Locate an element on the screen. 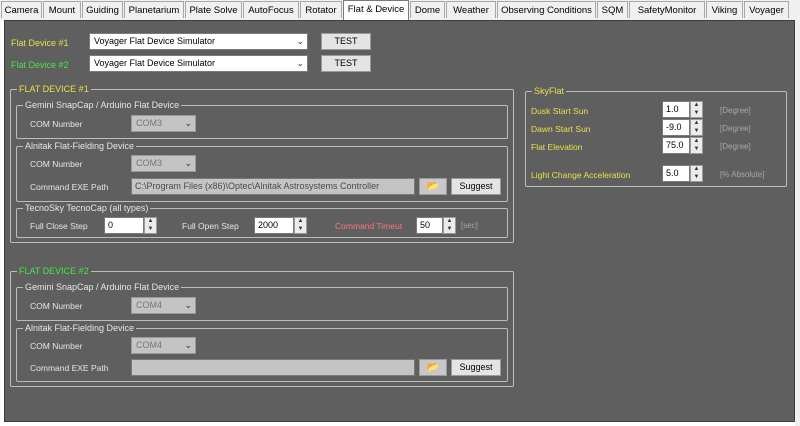 The height and width of the screenshot is (426, 800). flat-device-2-title: FLAT DEVICE #2 is located at coordinates (54, 271).